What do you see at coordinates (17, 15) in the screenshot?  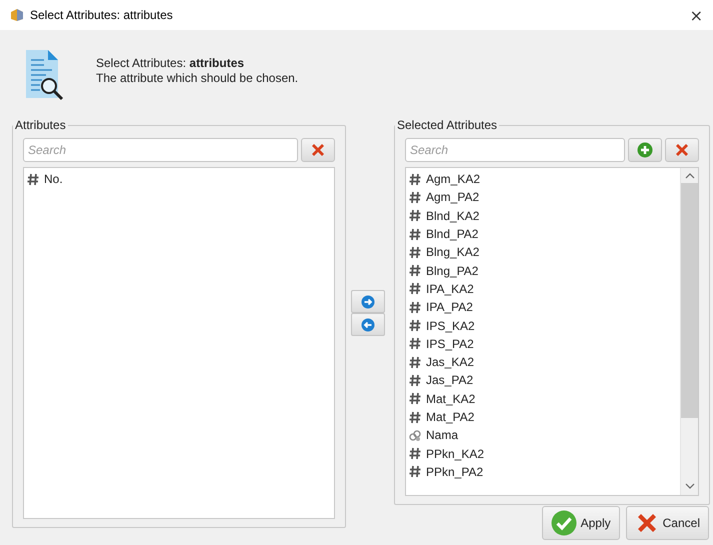 I see `app-icon` at bounding box center [17, 15].